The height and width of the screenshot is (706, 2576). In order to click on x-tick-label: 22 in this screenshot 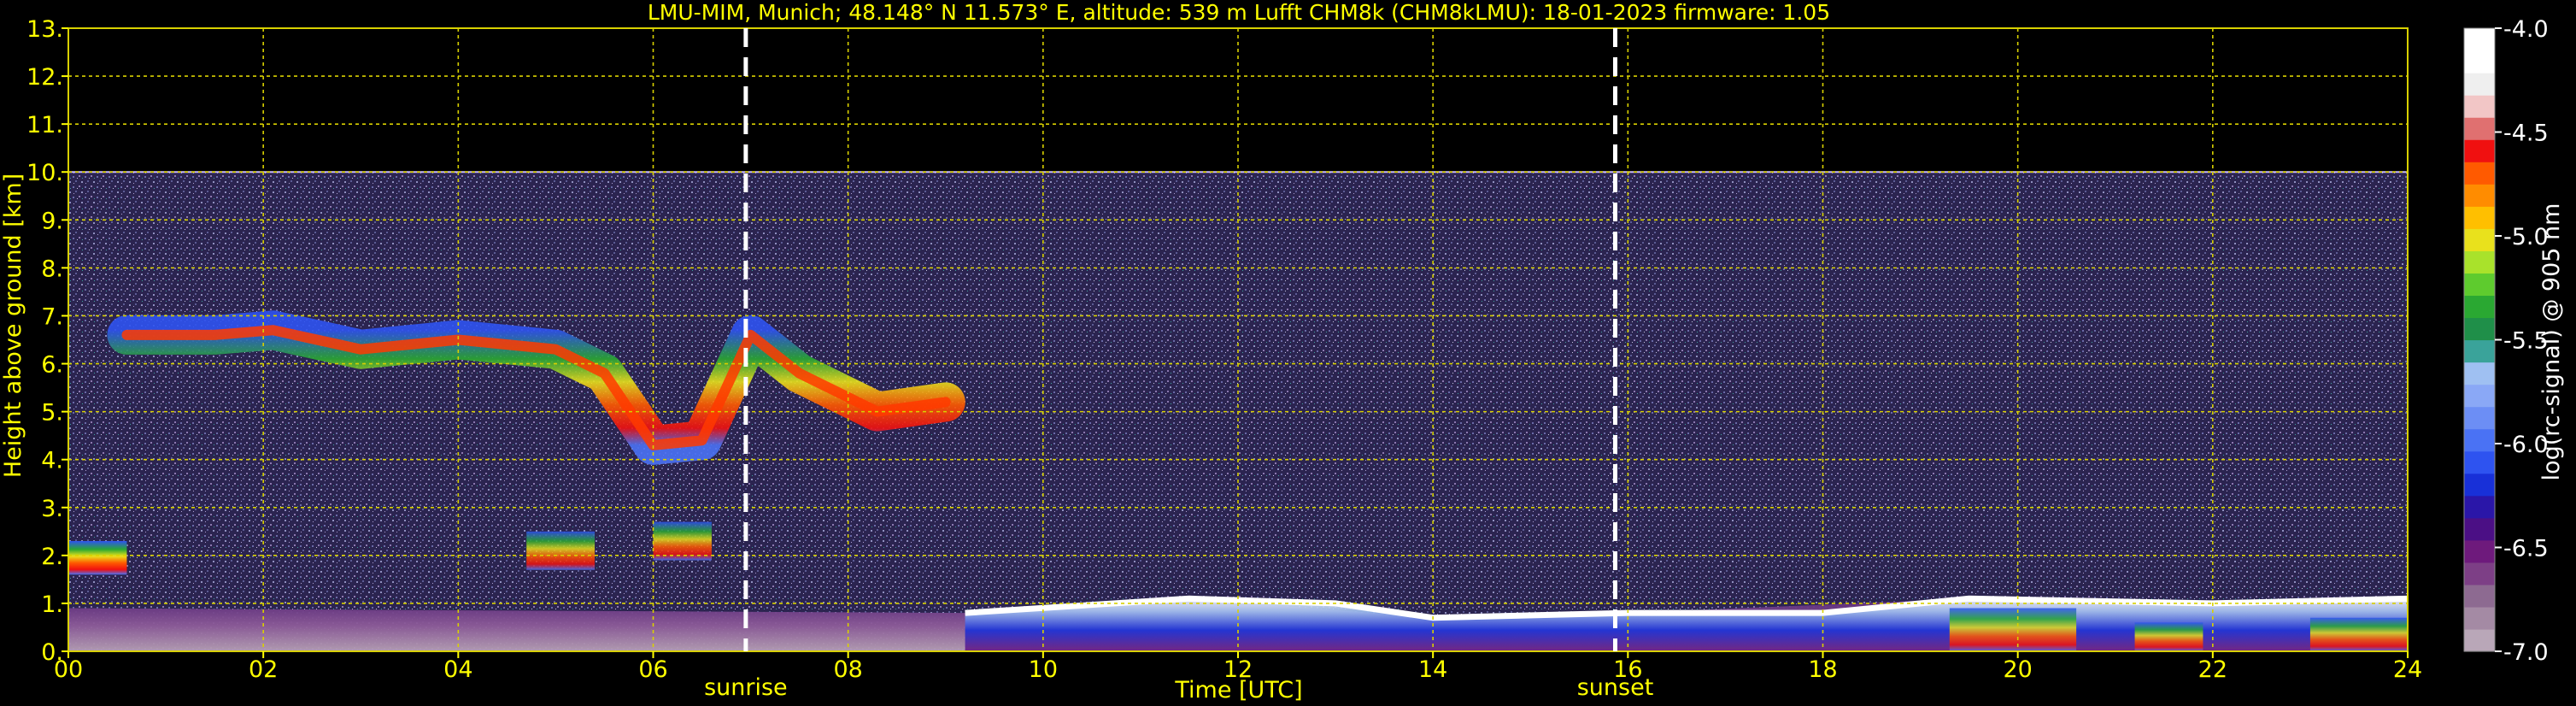, I will do `click(2212, 669)`.